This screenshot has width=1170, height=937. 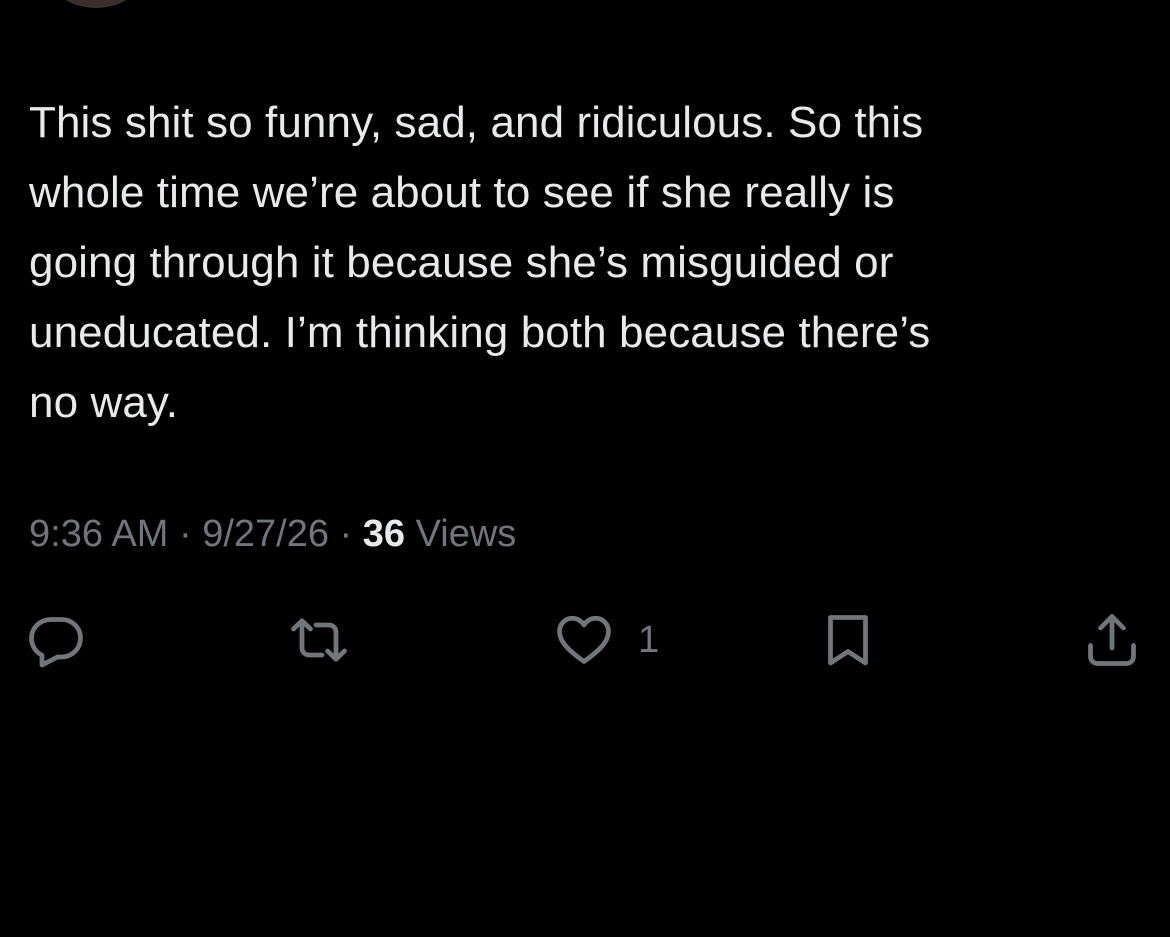 I want to click on bookmark-icon, so click(x=848, y=640).